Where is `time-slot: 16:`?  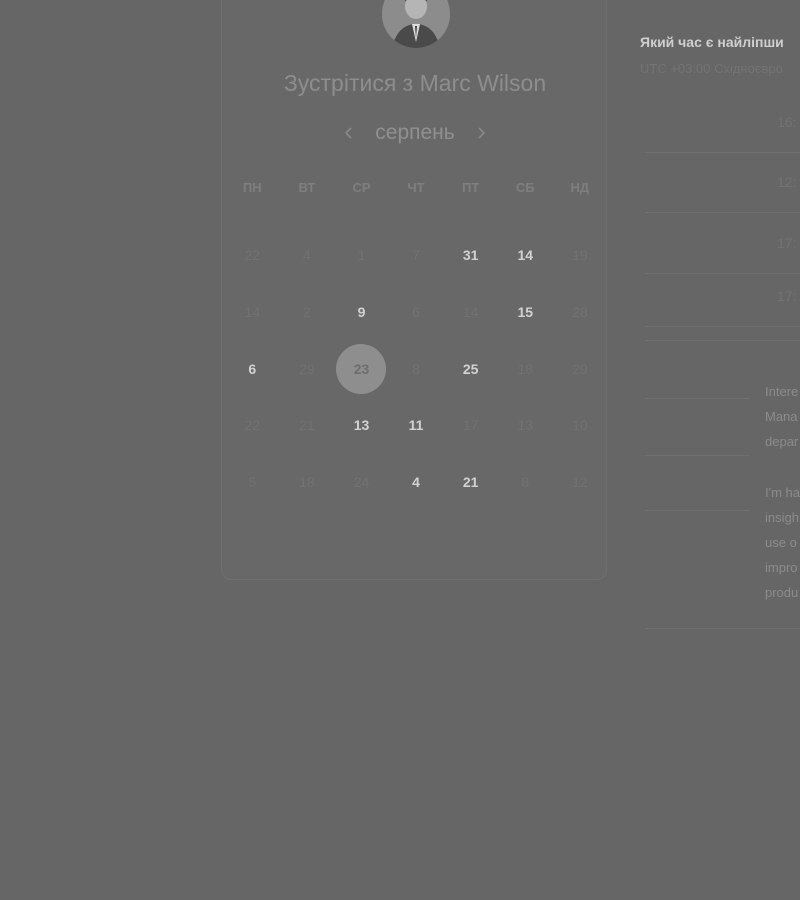
time-slot: 16: is located at coordinates (722, 122).